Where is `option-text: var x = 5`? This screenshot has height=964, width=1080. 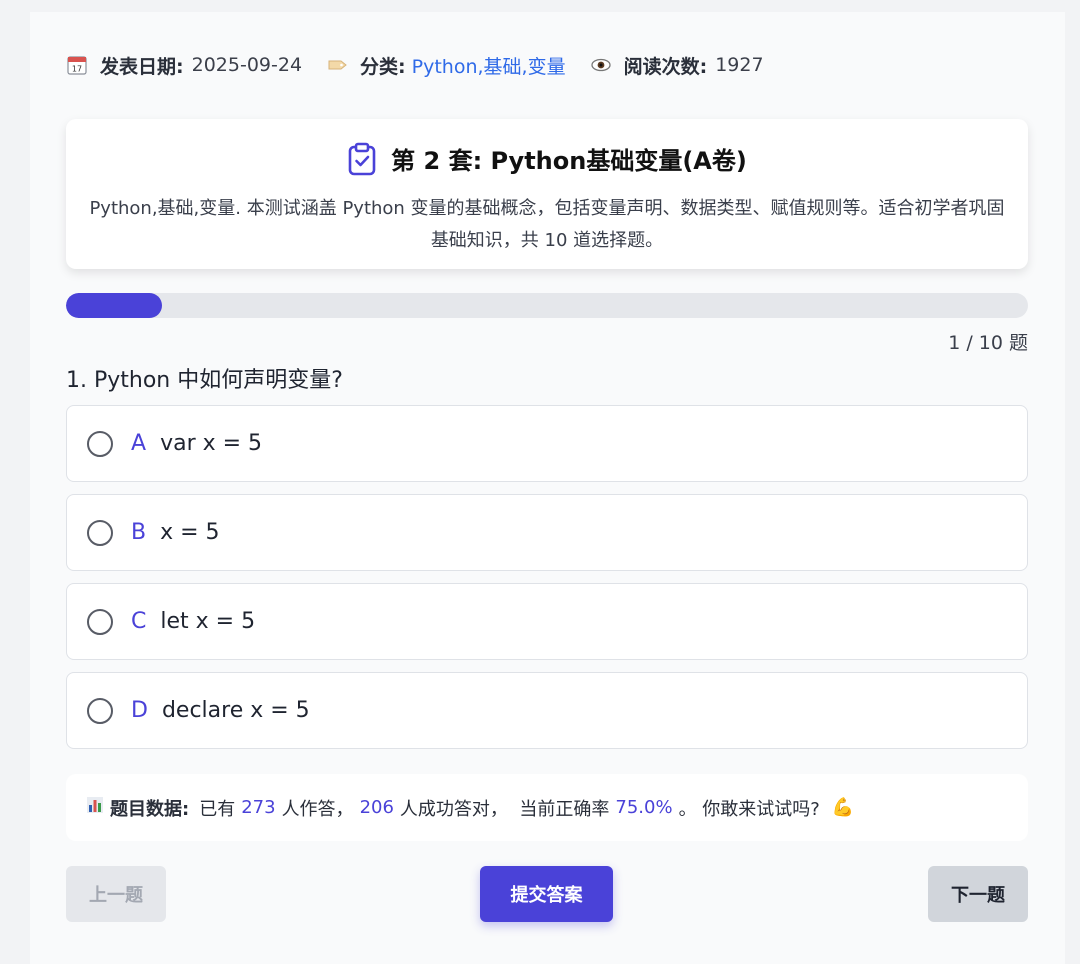
option-text: var x = 5 is located at coordinates (211, 443).